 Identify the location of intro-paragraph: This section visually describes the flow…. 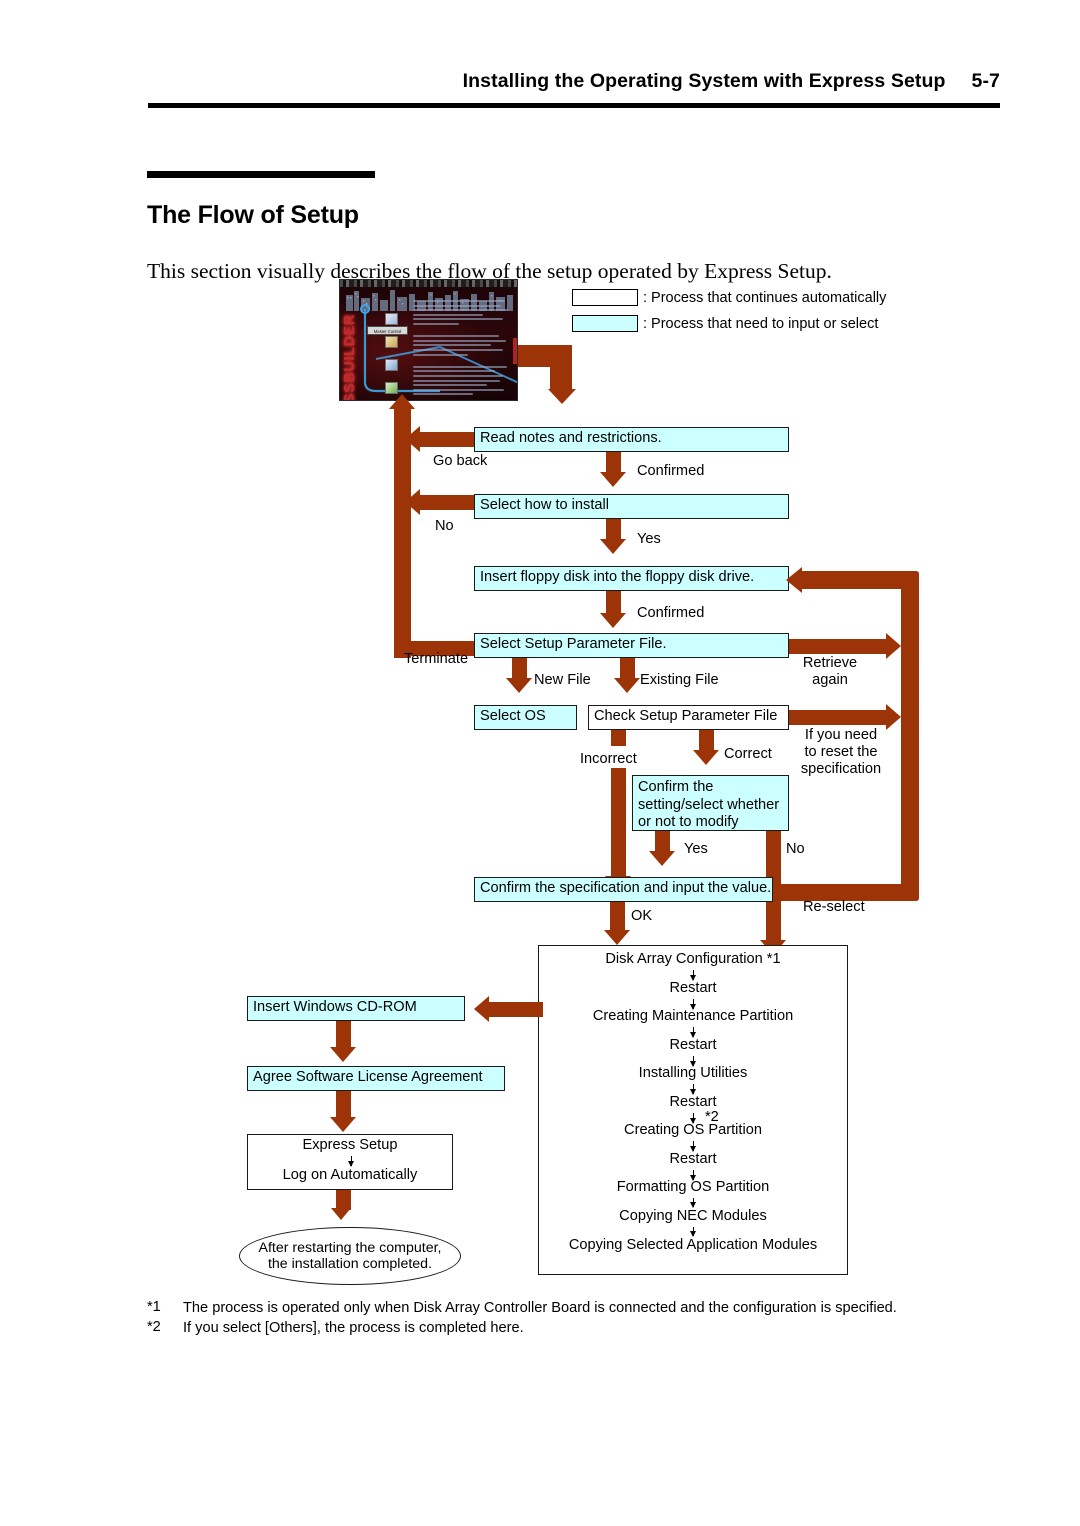
(489, 270).